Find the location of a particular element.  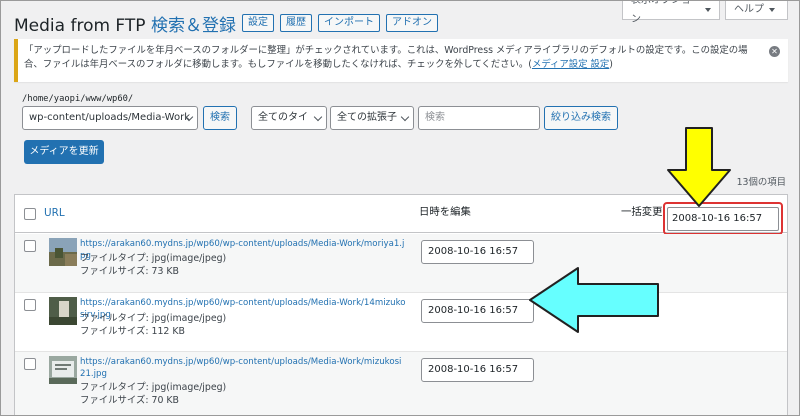

media-settings-link-suffix: 設定 is located at coordinates (599, 64).